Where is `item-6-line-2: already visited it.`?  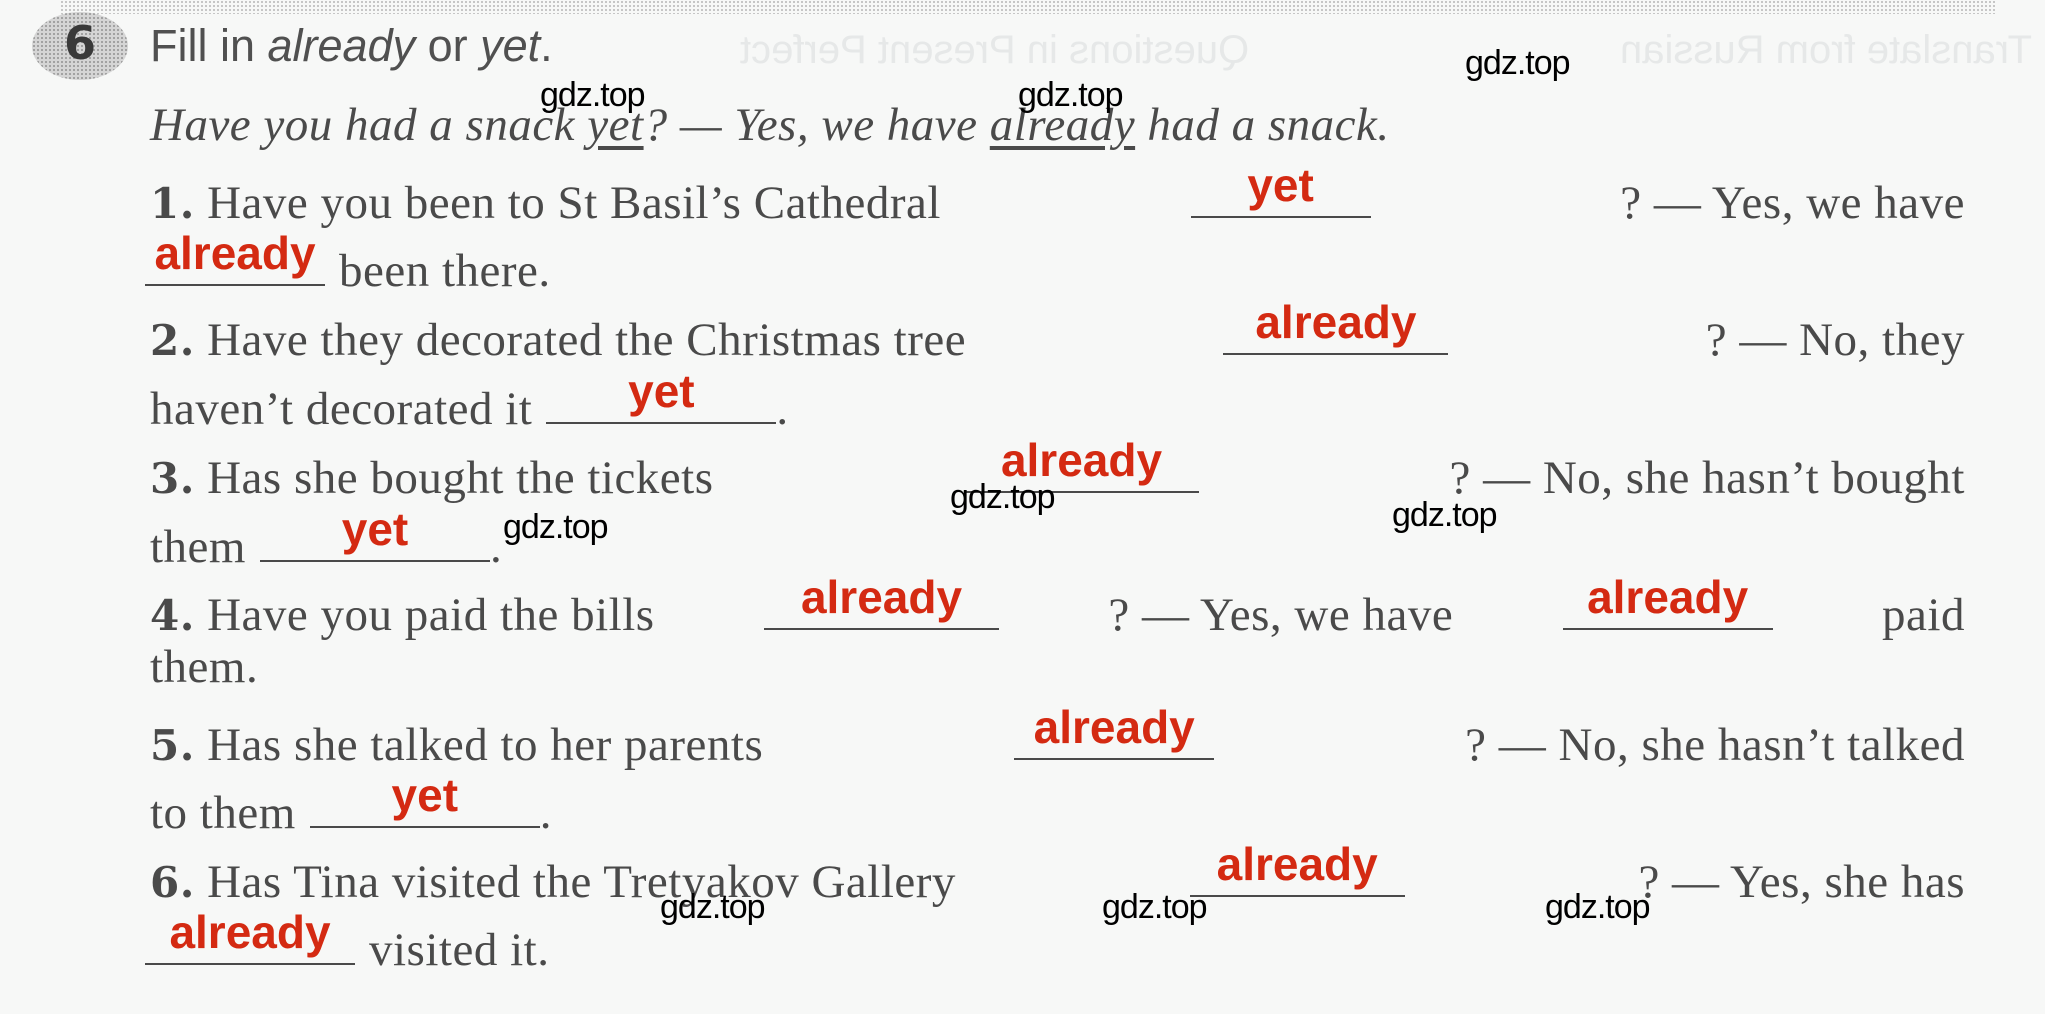
item-6-line-2: already visited it. is located at coordinates (1055, 943).